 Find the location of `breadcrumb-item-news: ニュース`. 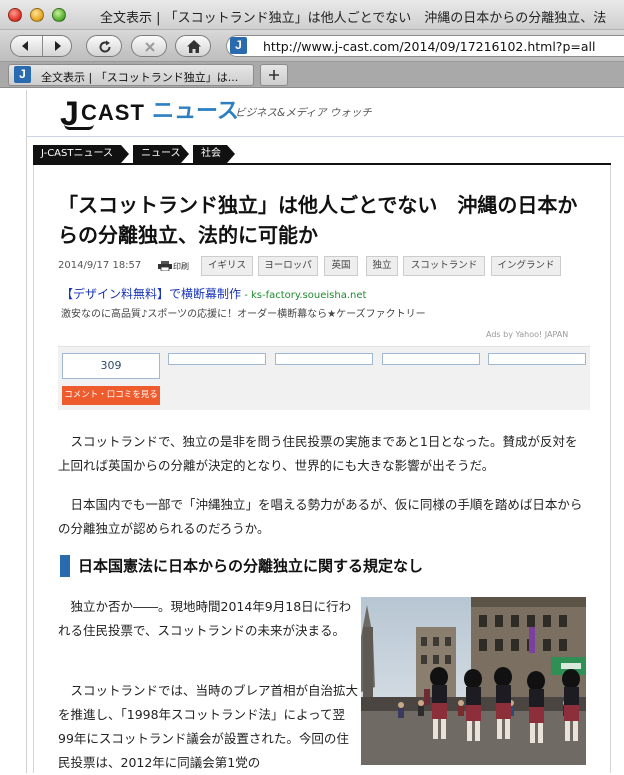

breadcrumb-item-news: ニュース is located at coordinates (161, 154).